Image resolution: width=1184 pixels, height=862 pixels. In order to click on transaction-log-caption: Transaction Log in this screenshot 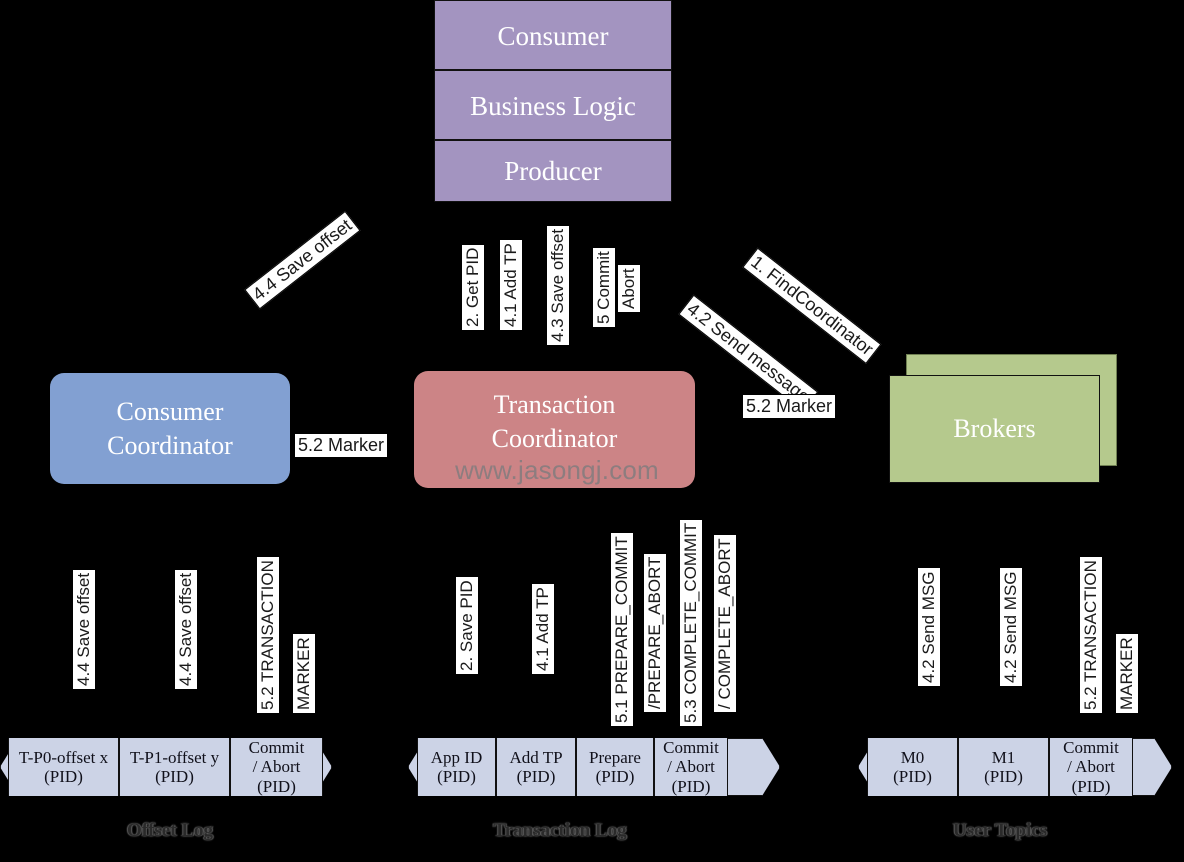, I will do `click(560, 830)`.